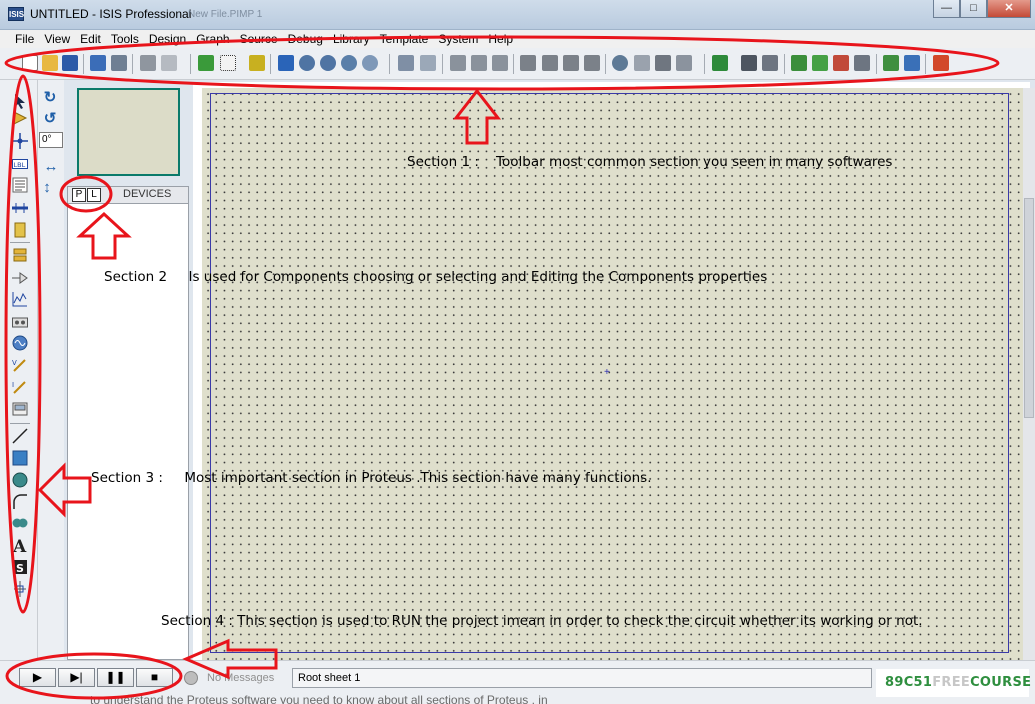 The width and height of the screenshot is (1035, 704). What do you see at coordinates (941, 63) in the screenshot?
I see `netlist-to-ares-icon` at bounding box center [941, 63].